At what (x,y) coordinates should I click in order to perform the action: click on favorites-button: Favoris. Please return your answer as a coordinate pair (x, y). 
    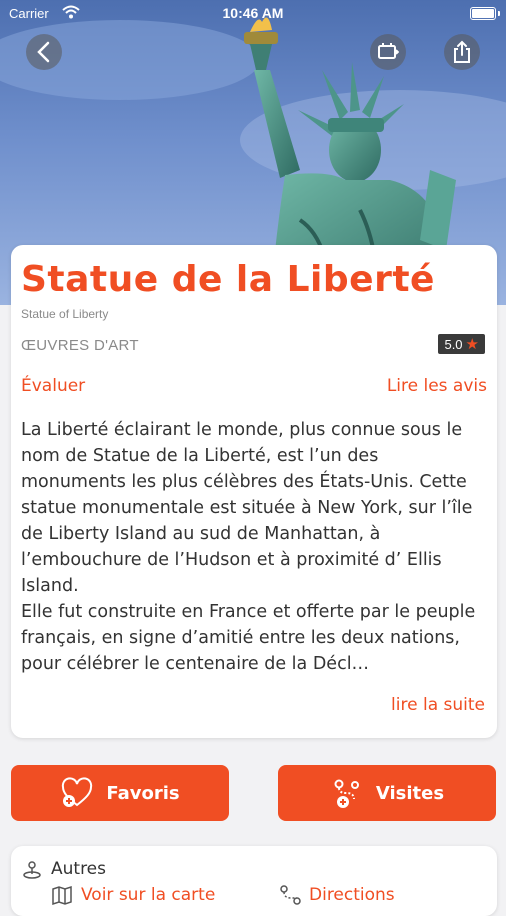
    Looking at the image, I should click on (120, 793).